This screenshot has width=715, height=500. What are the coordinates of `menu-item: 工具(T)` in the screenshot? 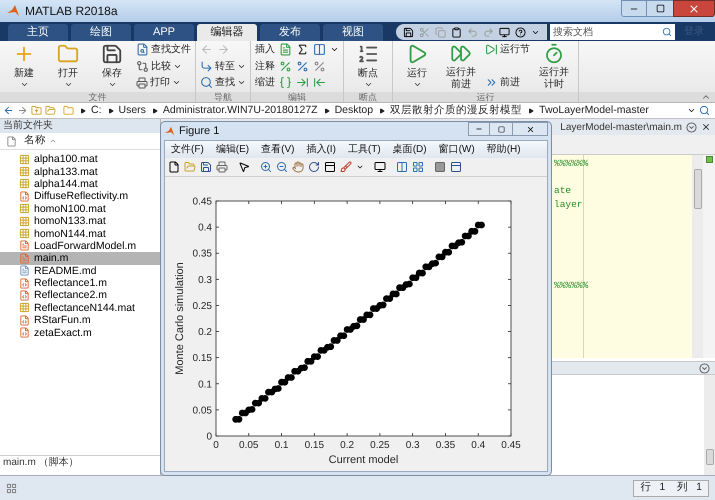 It's located at (364, 149).